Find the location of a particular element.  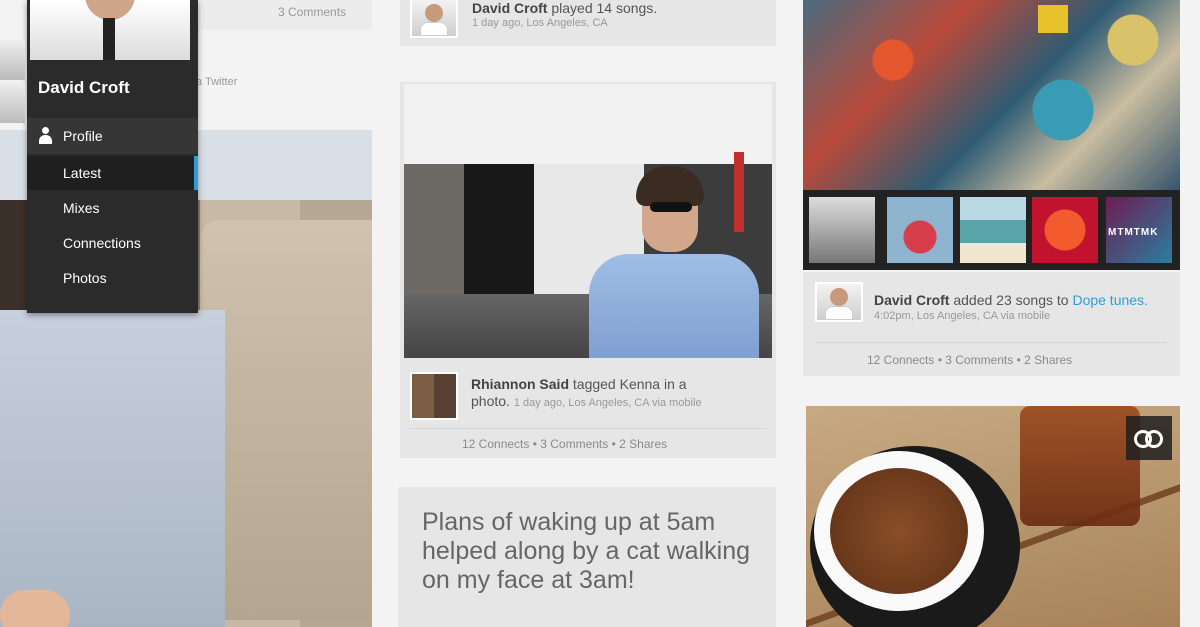

tag-meta: 1 day ago, Los Angeles, CA via mobile is located at coordinates (607, 403).